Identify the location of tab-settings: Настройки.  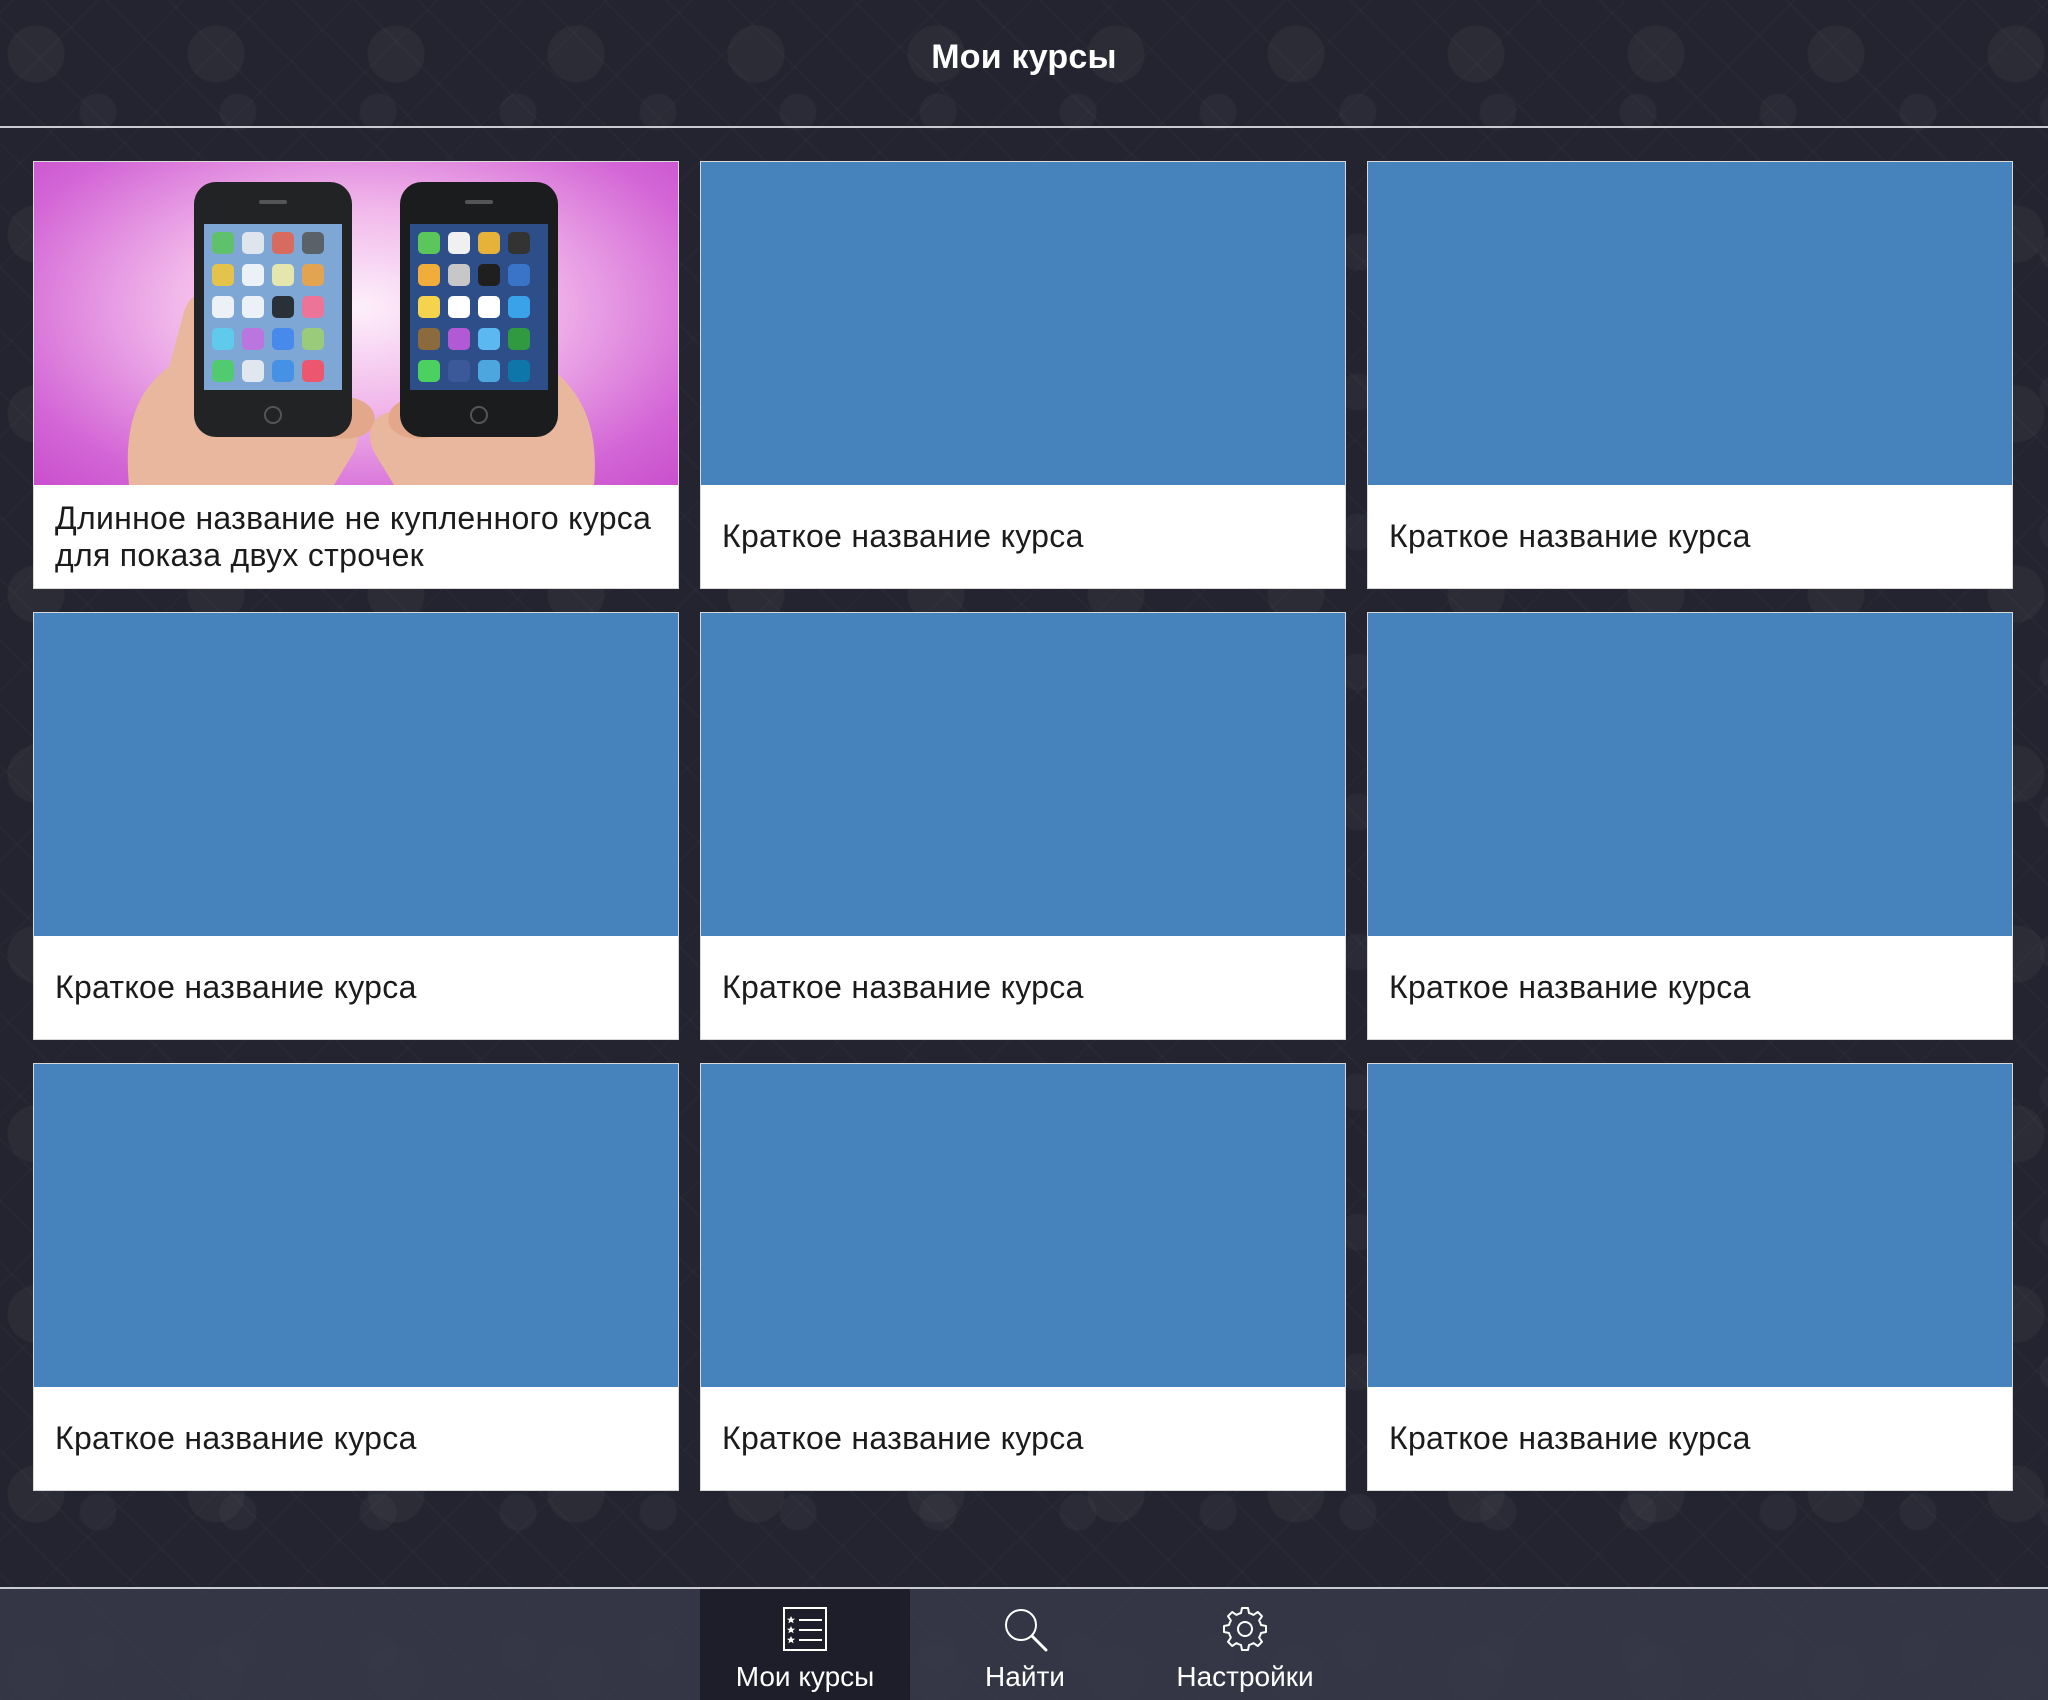
(1245, 1644).